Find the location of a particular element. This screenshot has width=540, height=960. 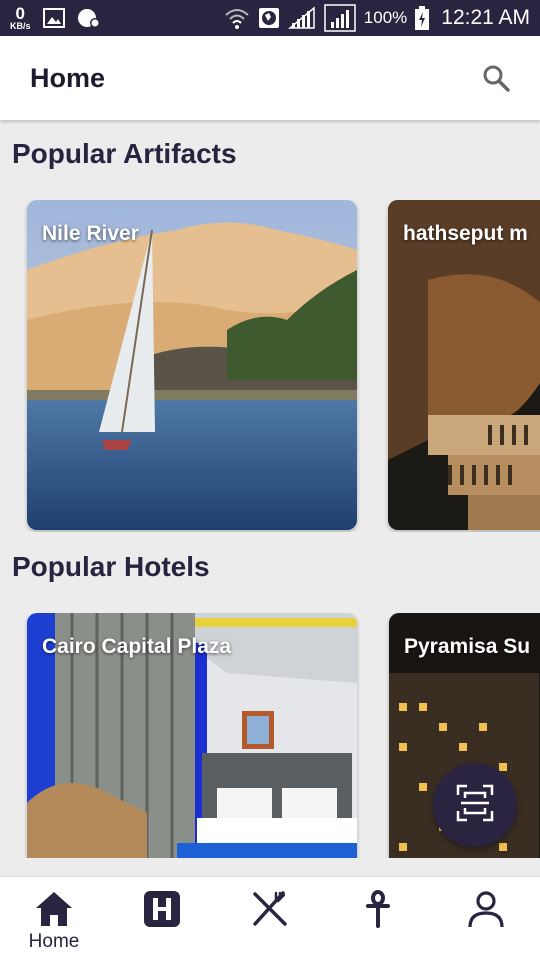

nav-home-label: Home is located at coordinates (54, 941).